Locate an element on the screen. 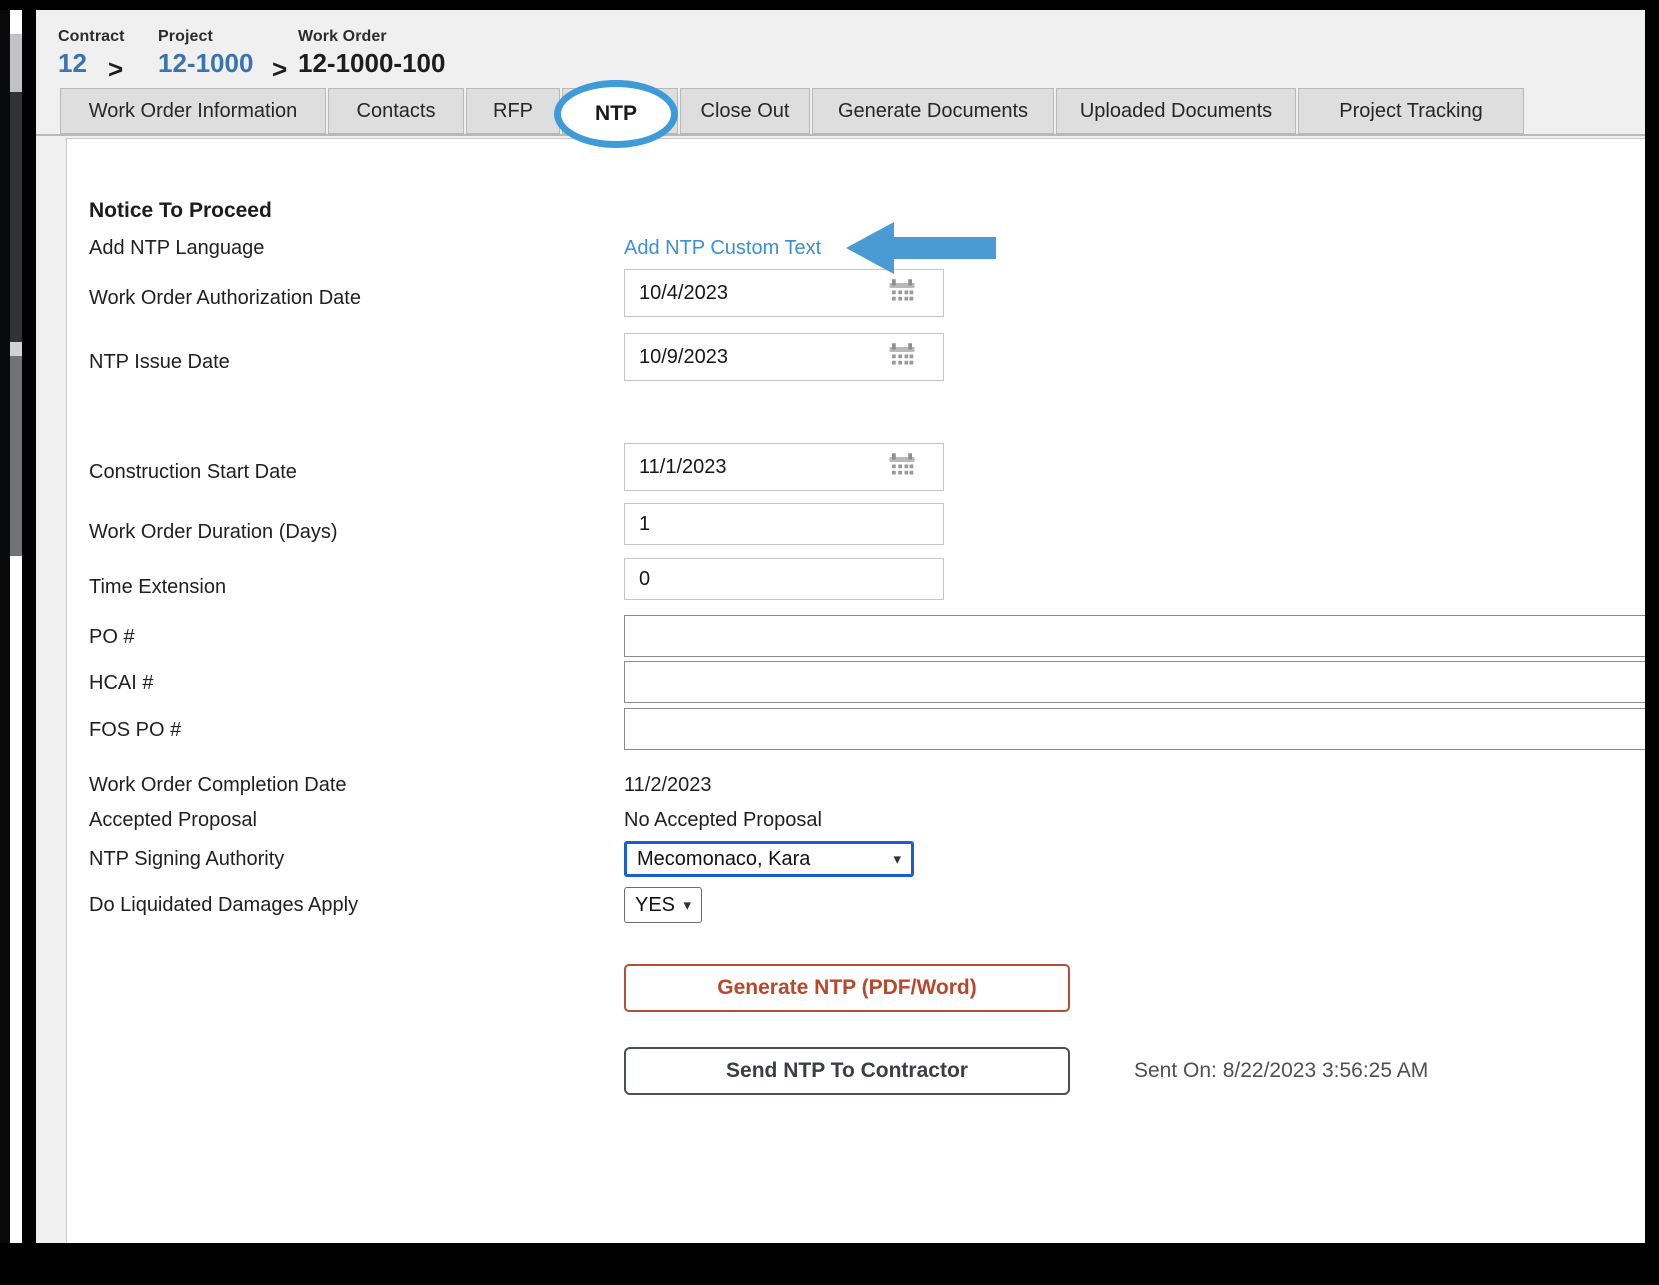 The width and height of the screenshot is (1659, 1285). hcai-number-input is located at coordinates (1134, 682).